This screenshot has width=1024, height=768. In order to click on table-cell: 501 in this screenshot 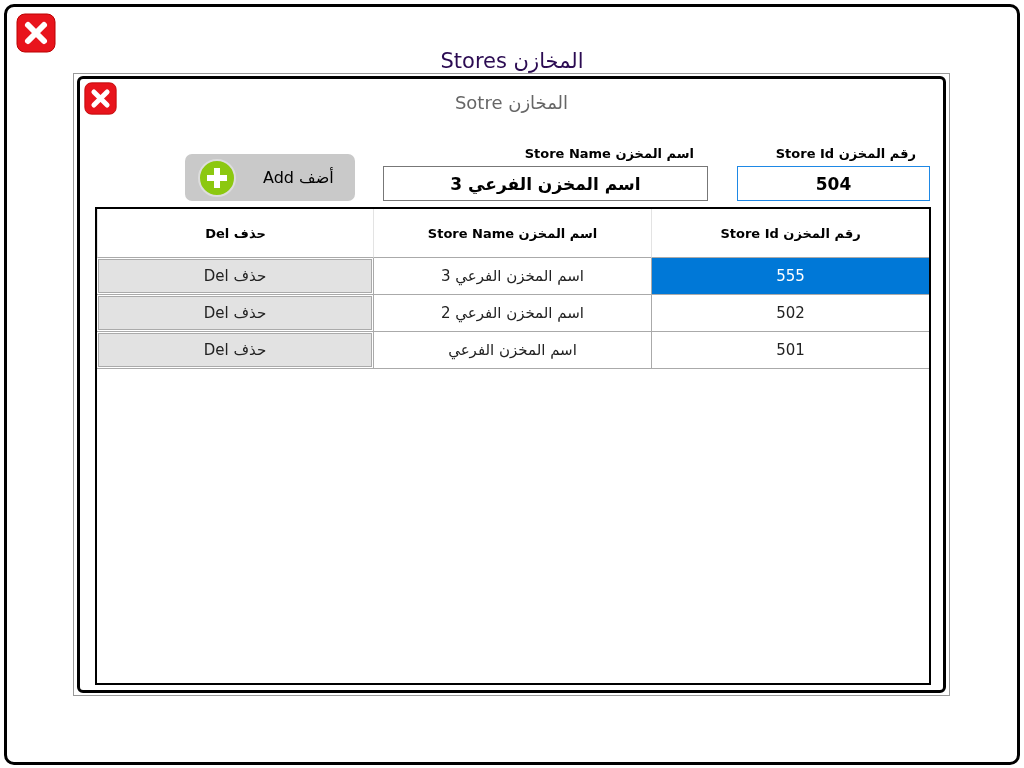, I will do `click(790, 350)`.